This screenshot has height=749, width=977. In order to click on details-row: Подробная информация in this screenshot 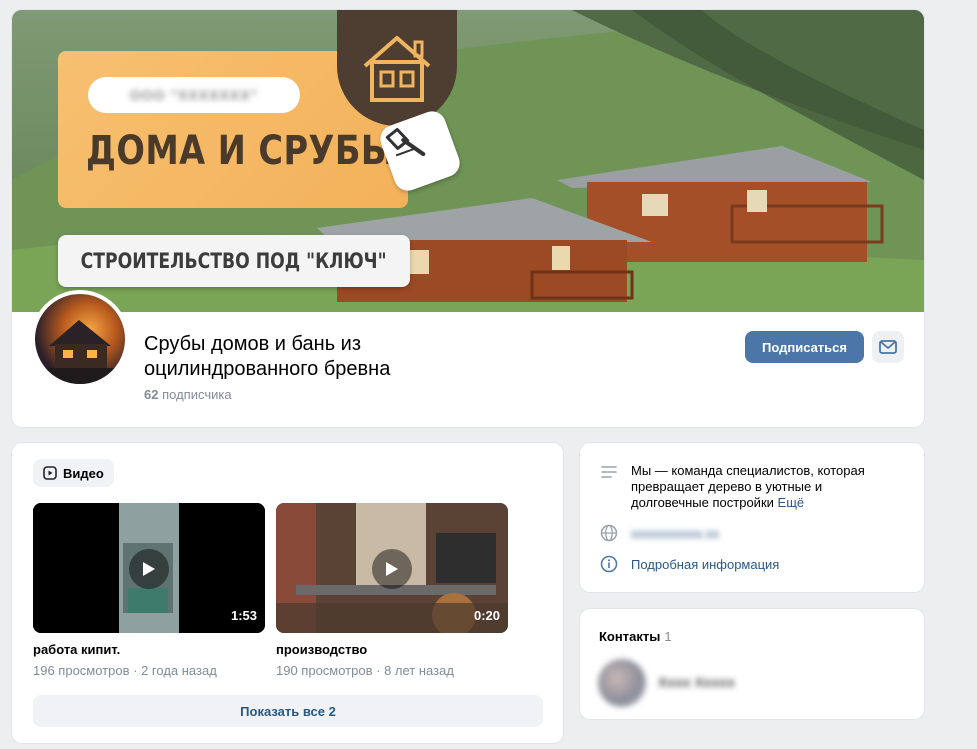, I will do `click(689, 564)`.